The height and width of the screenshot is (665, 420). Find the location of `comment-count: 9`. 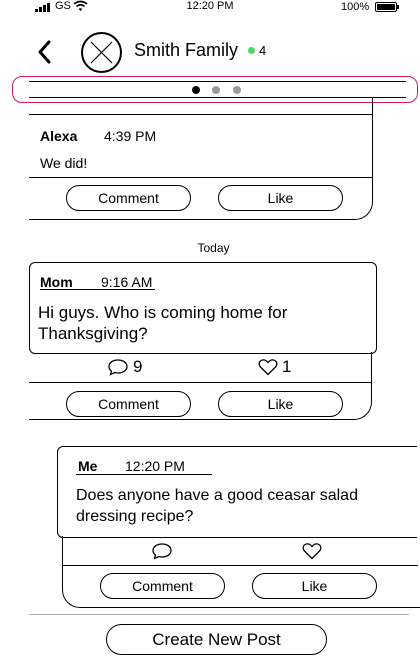

comment-count: 9 is located at coordinates (124, 367).